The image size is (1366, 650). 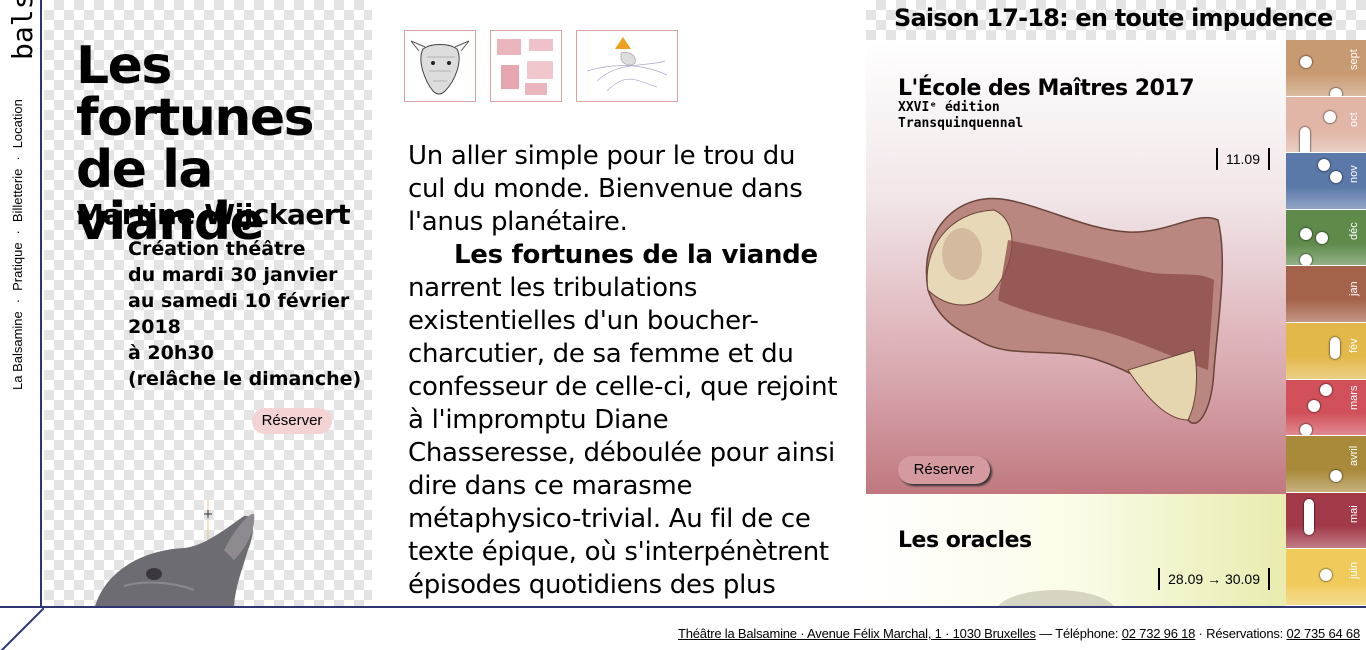 I want to click on timeline-month-2: nov, so click(x=1326, y=181).